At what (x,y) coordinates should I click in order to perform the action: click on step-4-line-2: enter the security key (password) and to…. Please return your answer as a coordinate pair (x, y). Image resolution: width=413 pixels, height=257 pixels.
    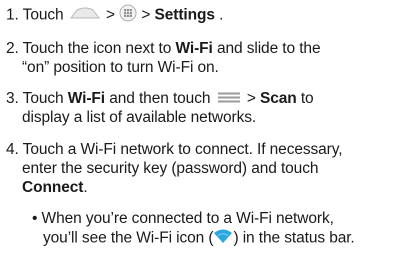
    Looking at the image, I should click on (170, 169).